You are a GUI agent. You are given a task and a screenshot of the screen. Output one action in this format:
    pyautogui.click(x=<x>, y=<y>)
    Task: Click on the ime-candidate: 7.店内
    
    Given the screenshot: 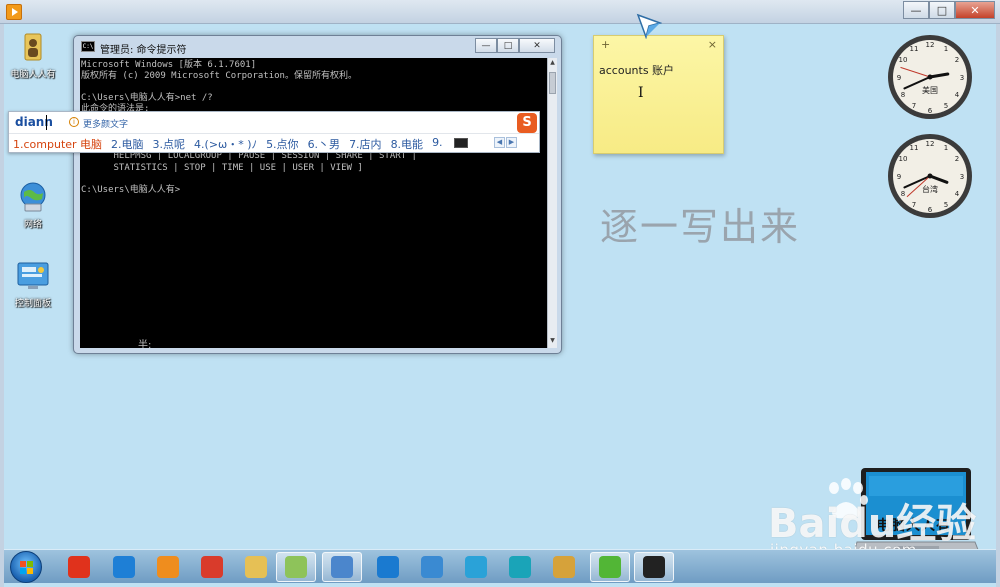 What is the action you would take?
    pyautogui.click(x=365, y=144)
    